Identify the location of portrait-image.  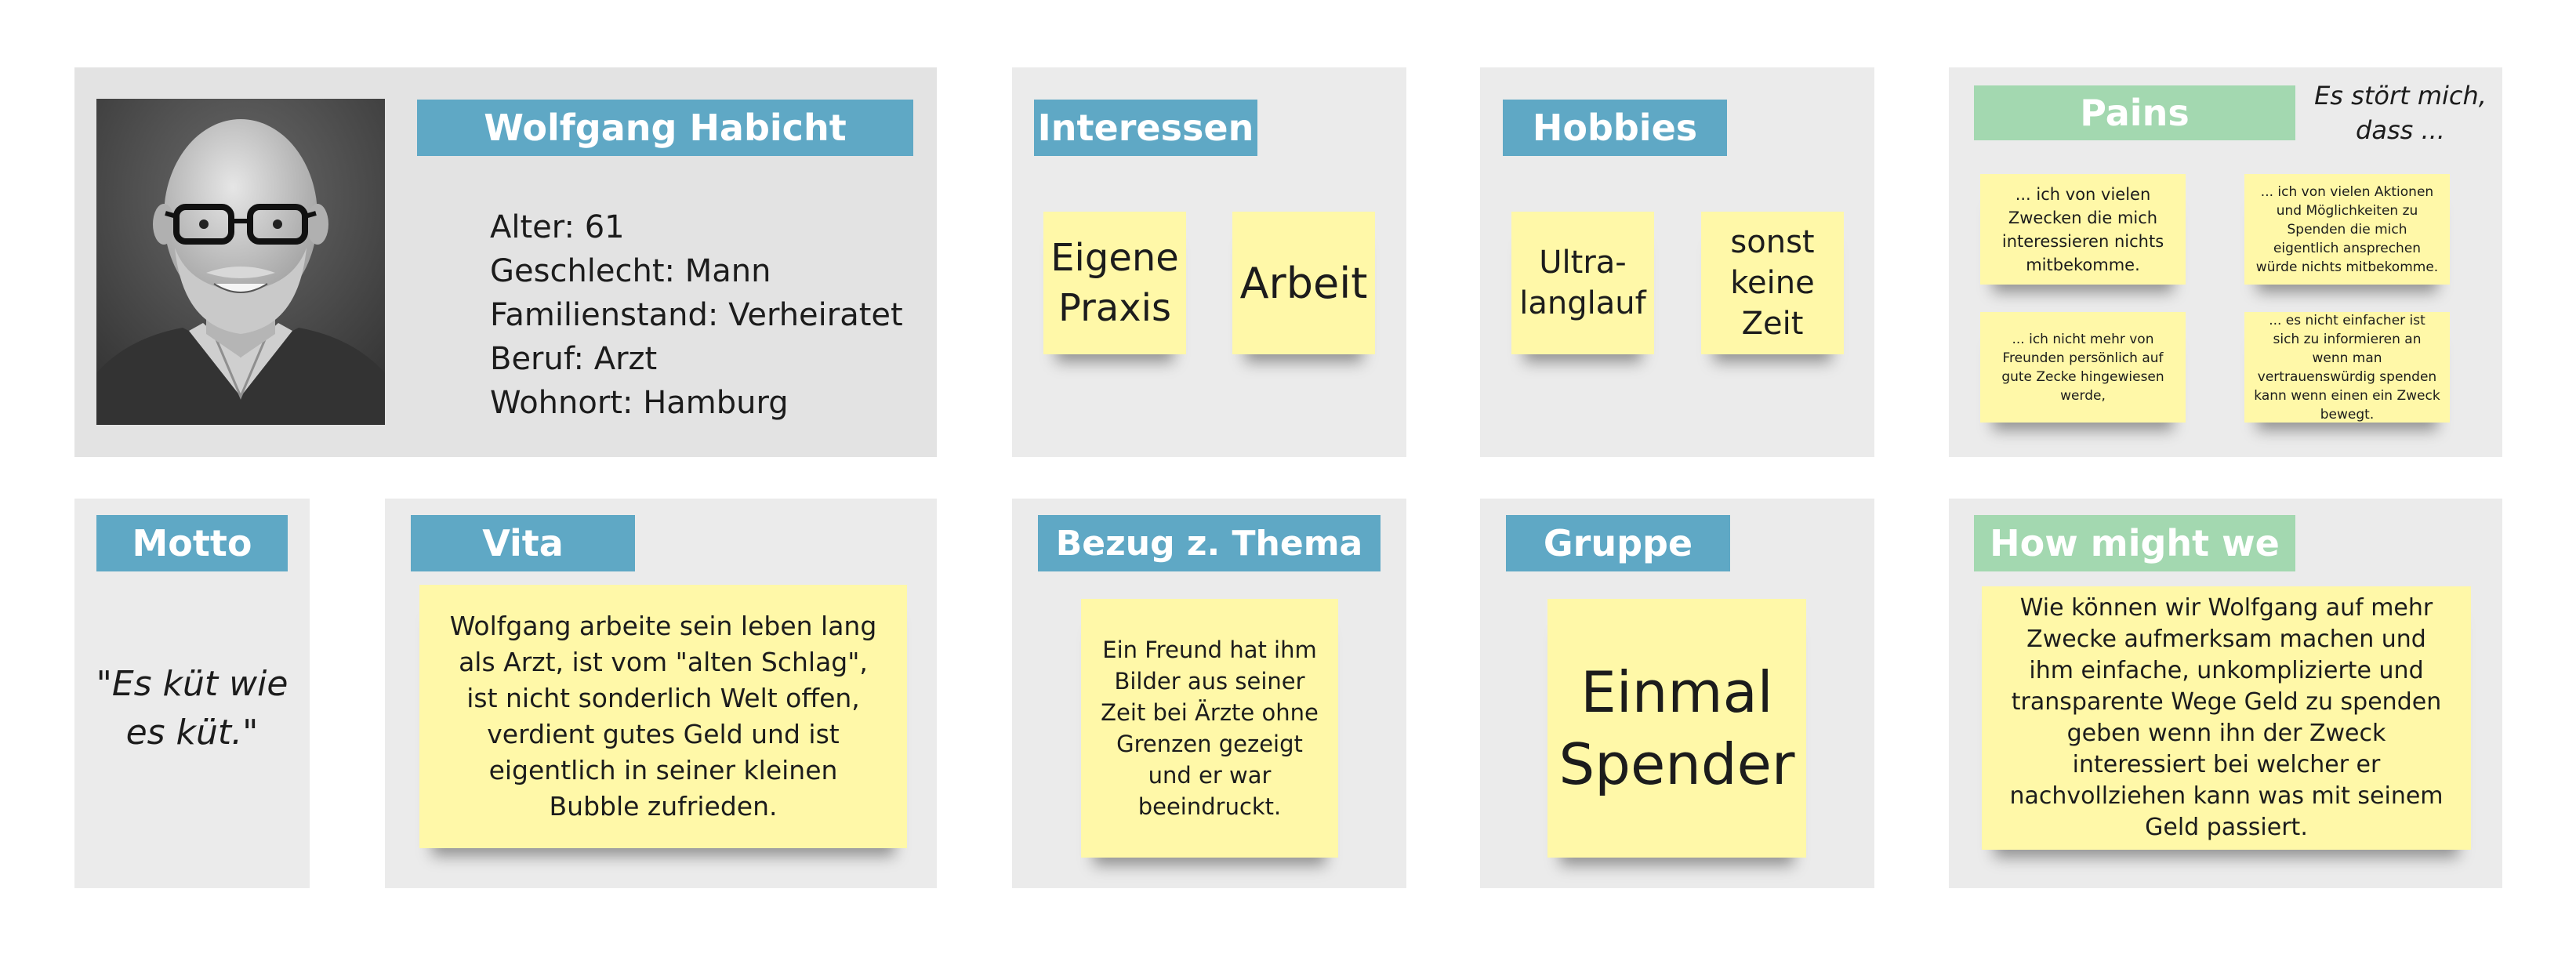
(241, 262).